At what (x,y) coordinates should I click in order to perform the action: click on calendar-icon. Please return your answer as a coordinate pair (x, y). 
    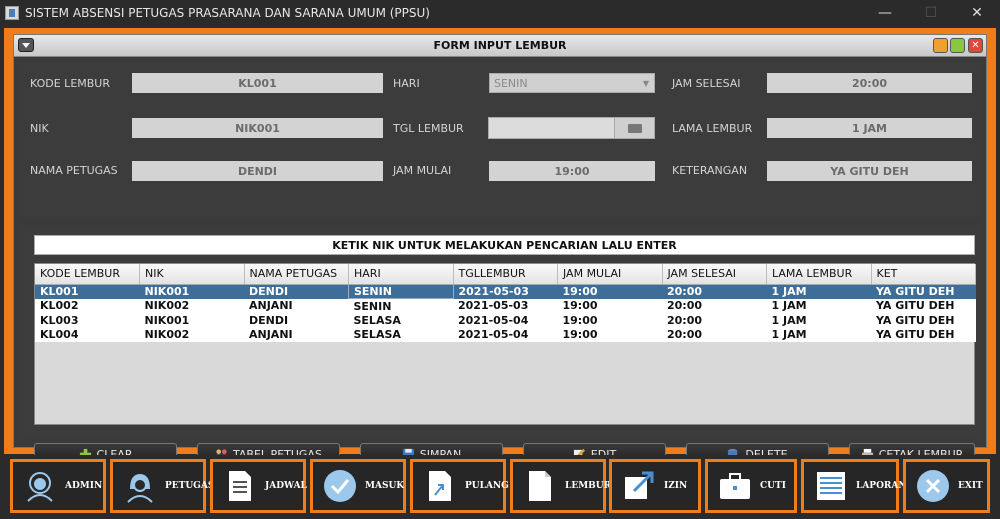
    Looking at the image, I should click on (634, 128).